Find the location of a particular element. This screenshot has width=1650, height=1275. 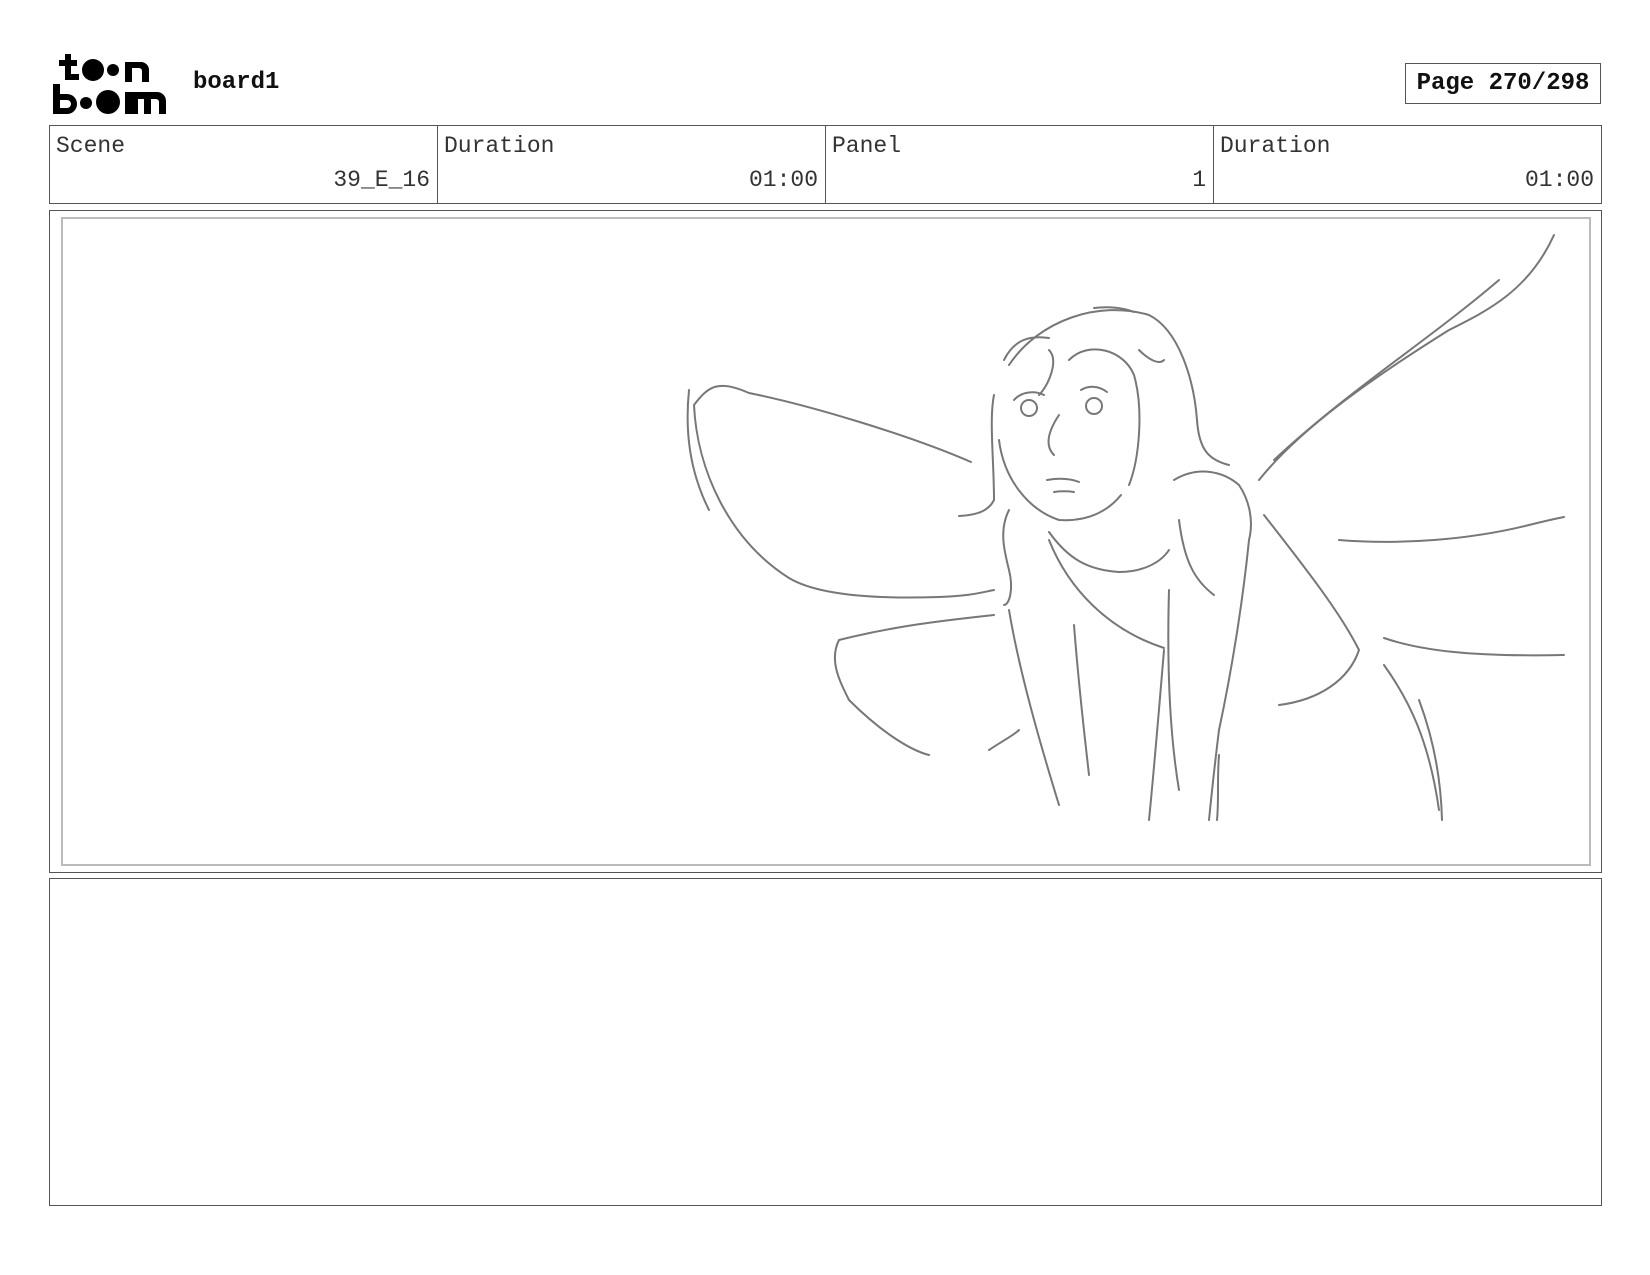

panel-cell: Panel 1 is located at coordinates (1020, 164).